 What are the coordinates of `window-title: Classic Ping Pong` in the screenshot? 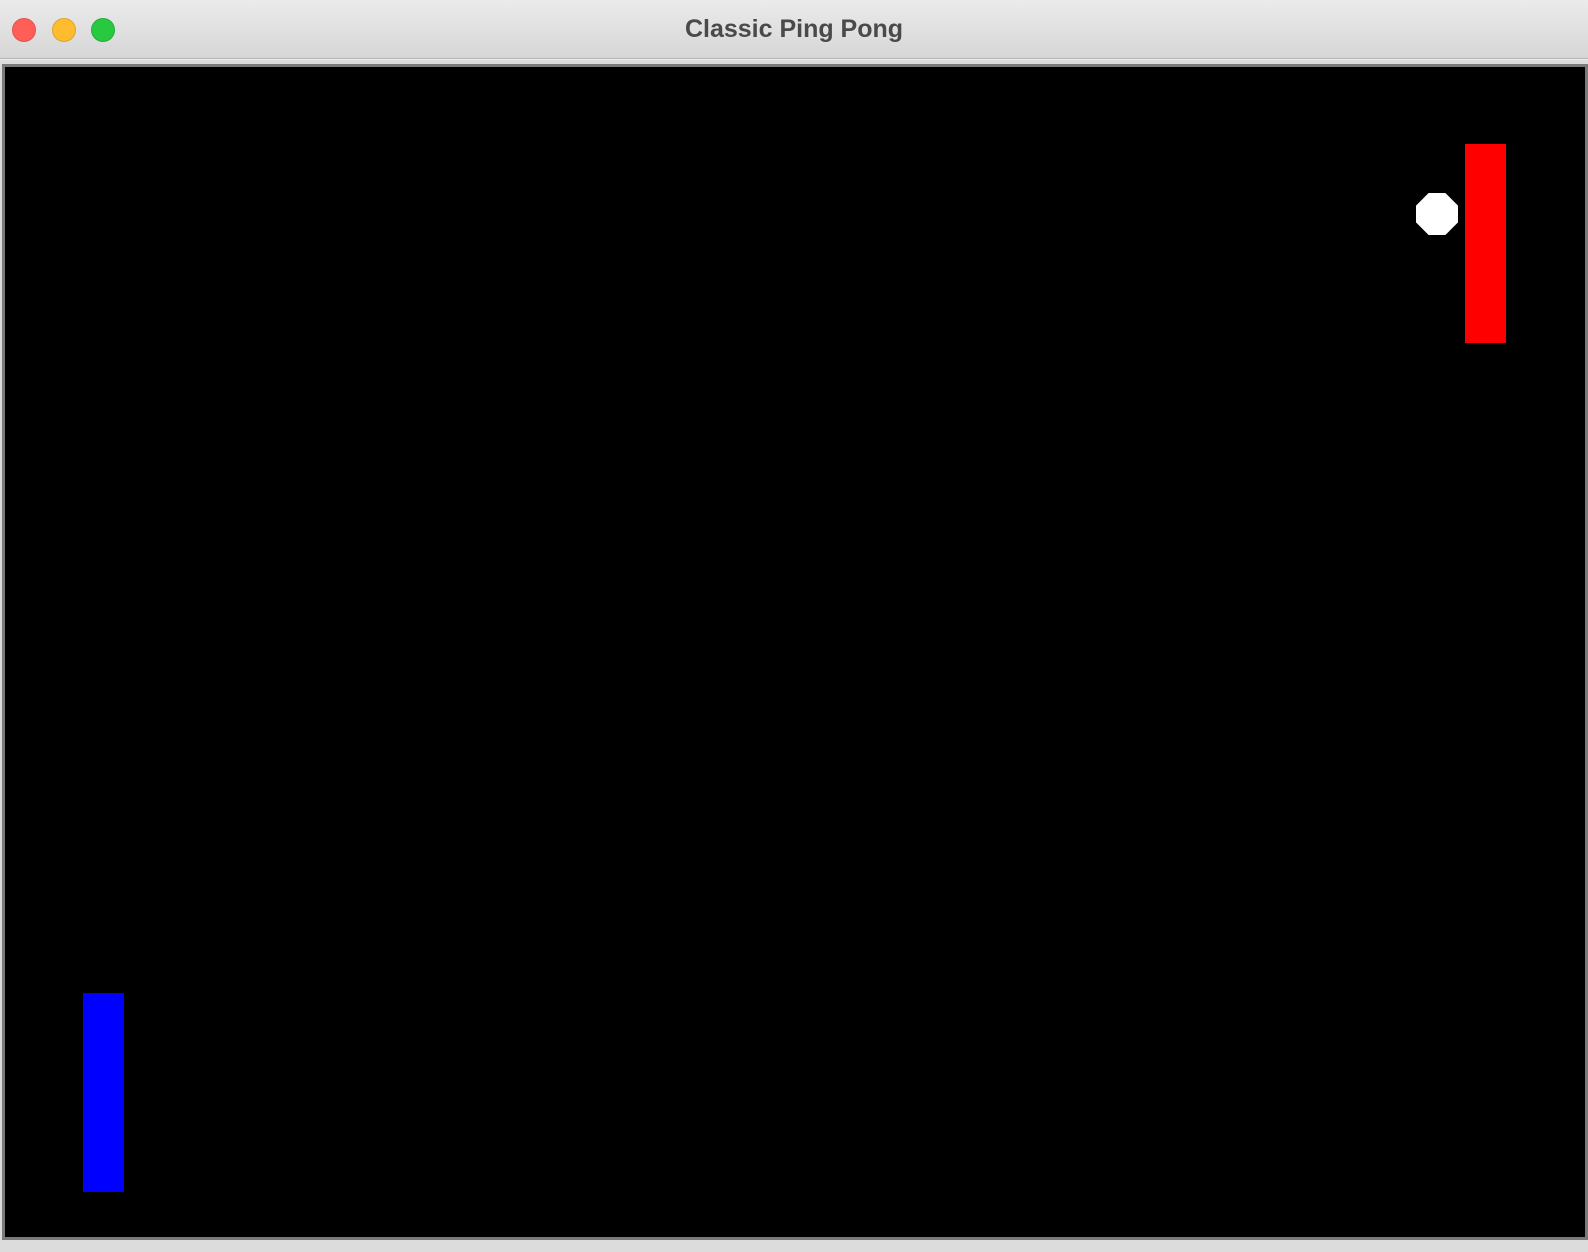 It's located at (794, 29).